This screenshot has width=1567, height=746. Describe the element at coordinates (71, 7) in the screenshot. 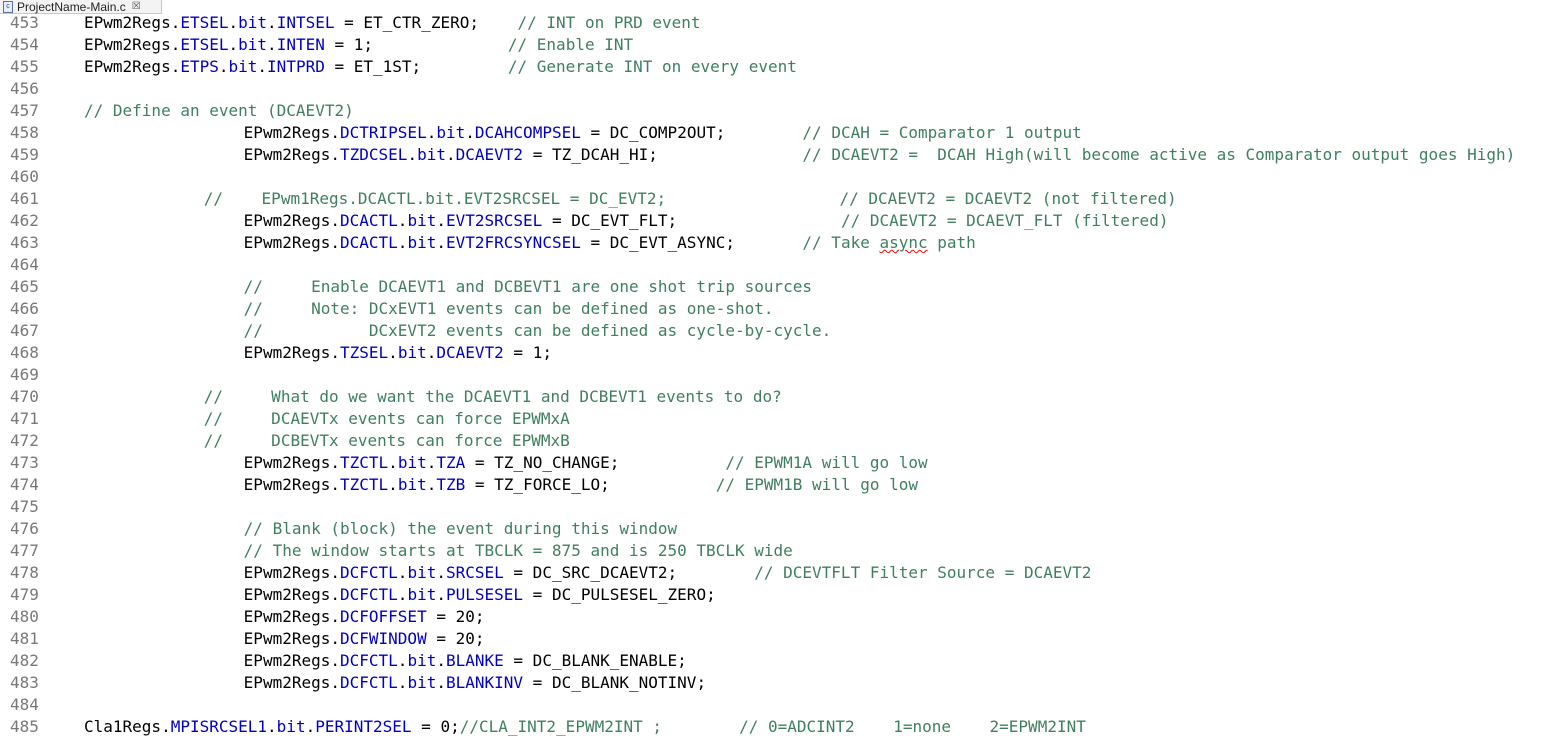

I see `tab-label: ProjectName-Main.c` at that location.